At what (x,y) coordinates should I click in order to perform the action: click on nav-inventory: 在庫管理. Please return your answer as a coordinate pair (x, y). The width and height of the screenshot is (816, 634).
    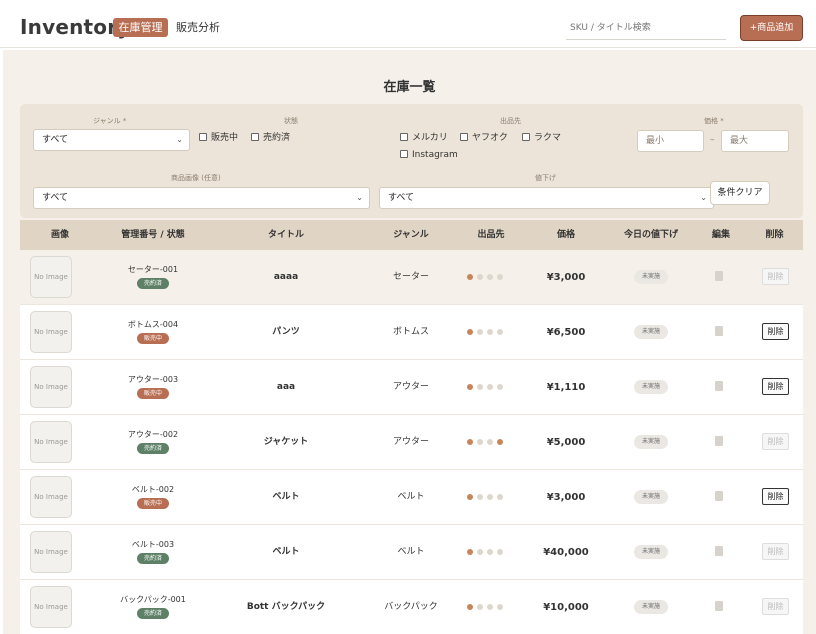
    Looking at the image, I should click on (140, 27).